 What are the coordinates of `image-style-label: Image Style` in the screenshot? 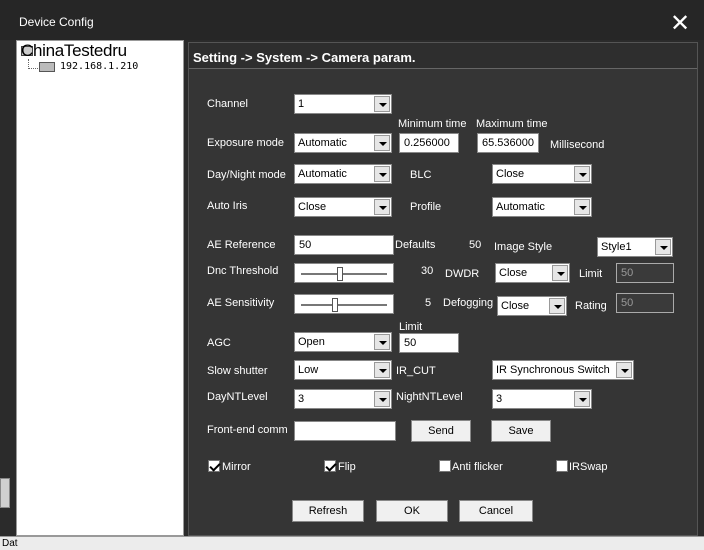 It's located at (523, 247).